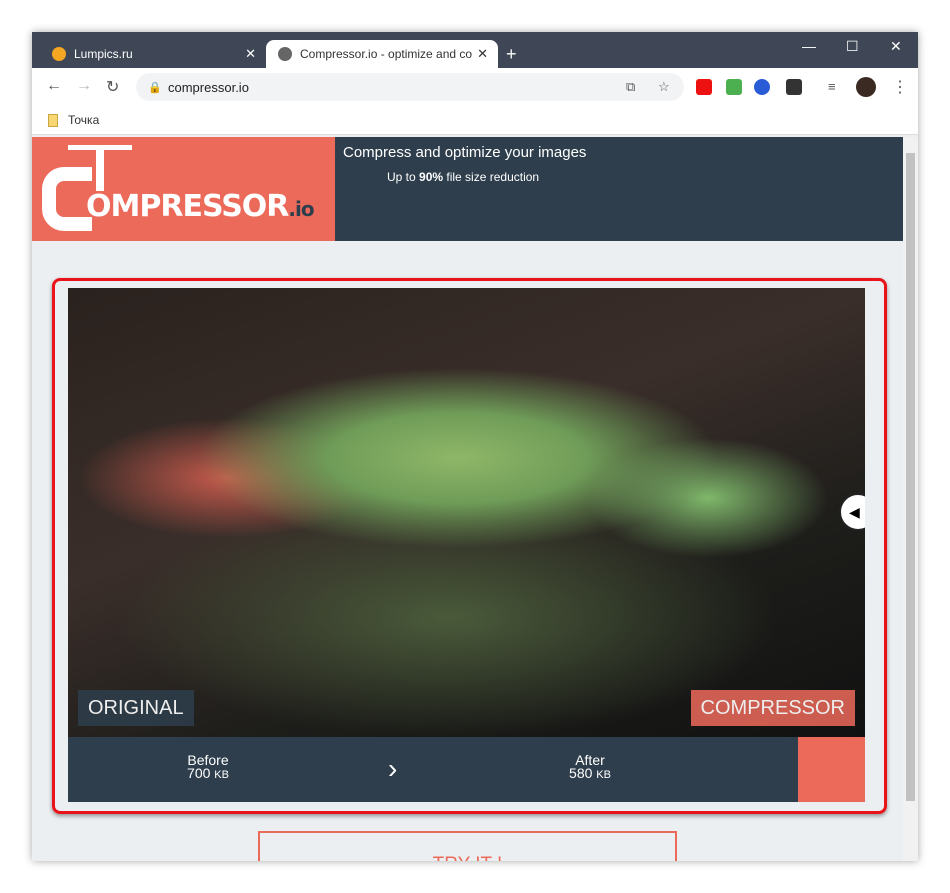 This screenshot has width=950, height=893. I want to click on check-extension-icon, so click(734, 87).